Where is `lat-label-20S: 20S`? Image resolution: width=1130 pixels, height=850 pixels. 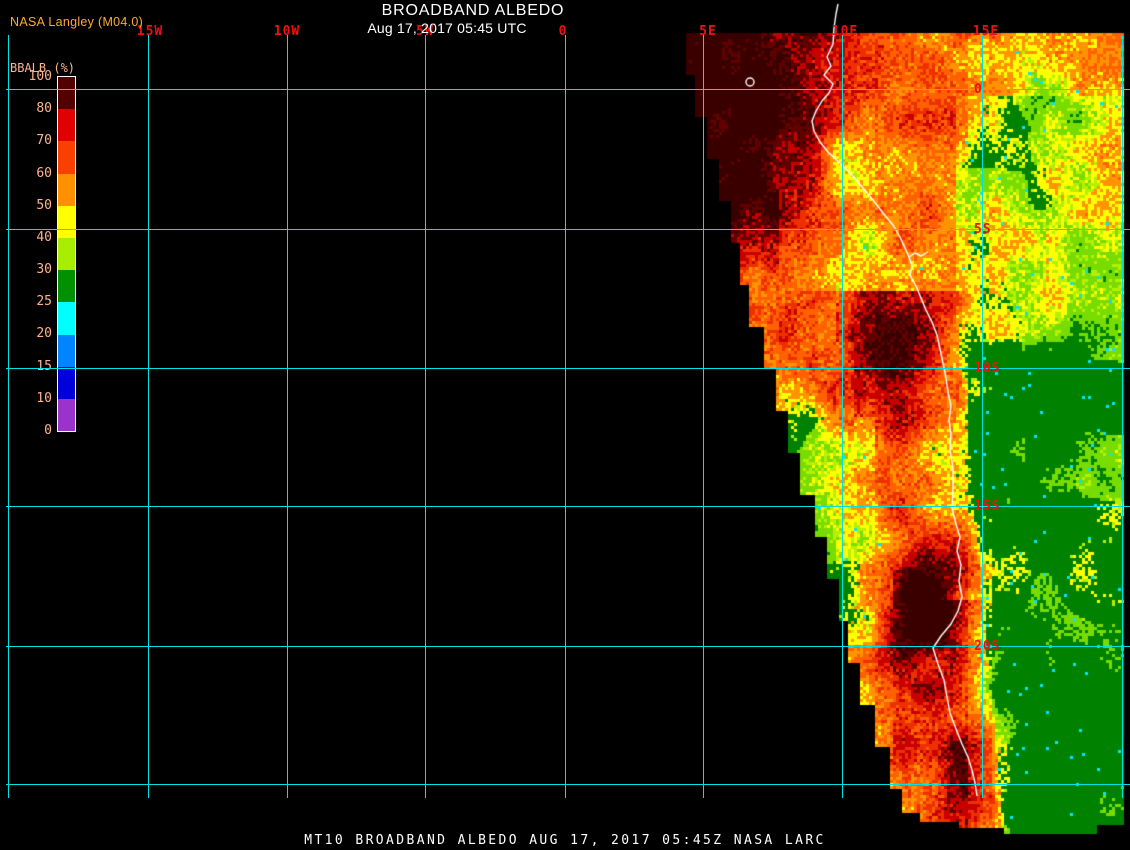 lat-label-20S: 20S is located at coordinates (987, 646).